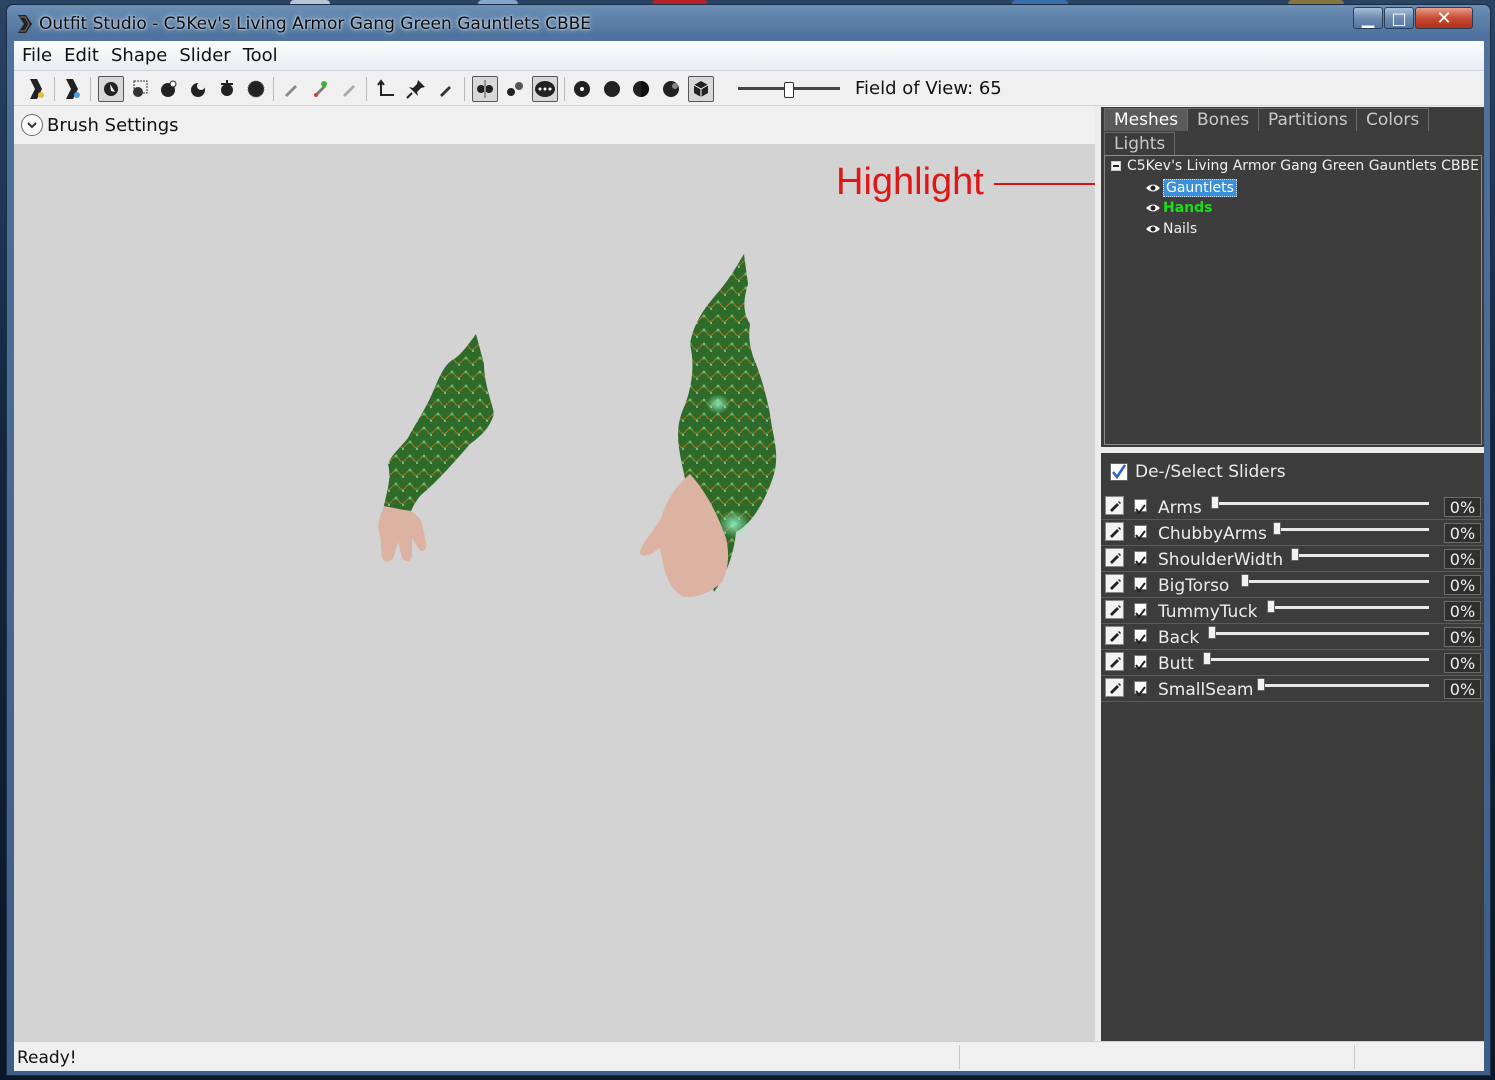 The height and width of the screenshot is (1080, 1495). I want to click on load-outfit-icon, so click(73, 89).